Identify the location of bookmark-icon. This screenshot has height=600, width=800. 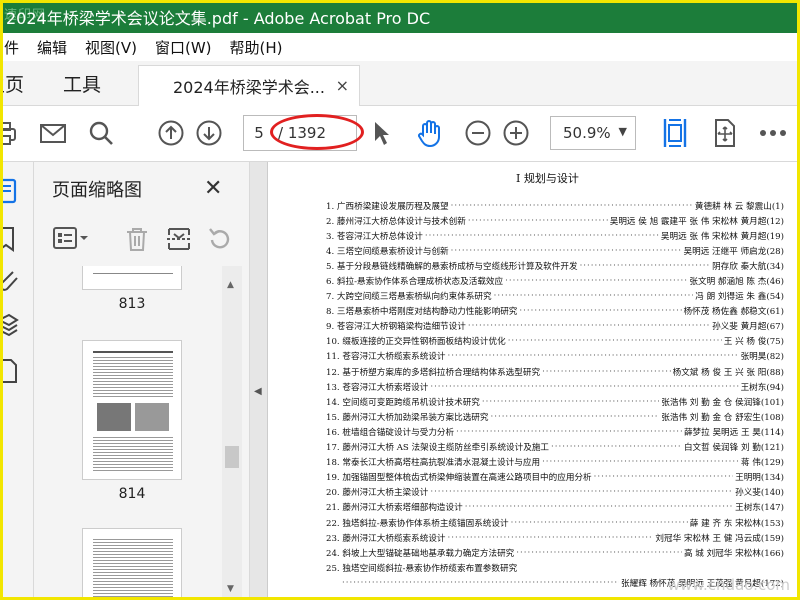
(13, 239).